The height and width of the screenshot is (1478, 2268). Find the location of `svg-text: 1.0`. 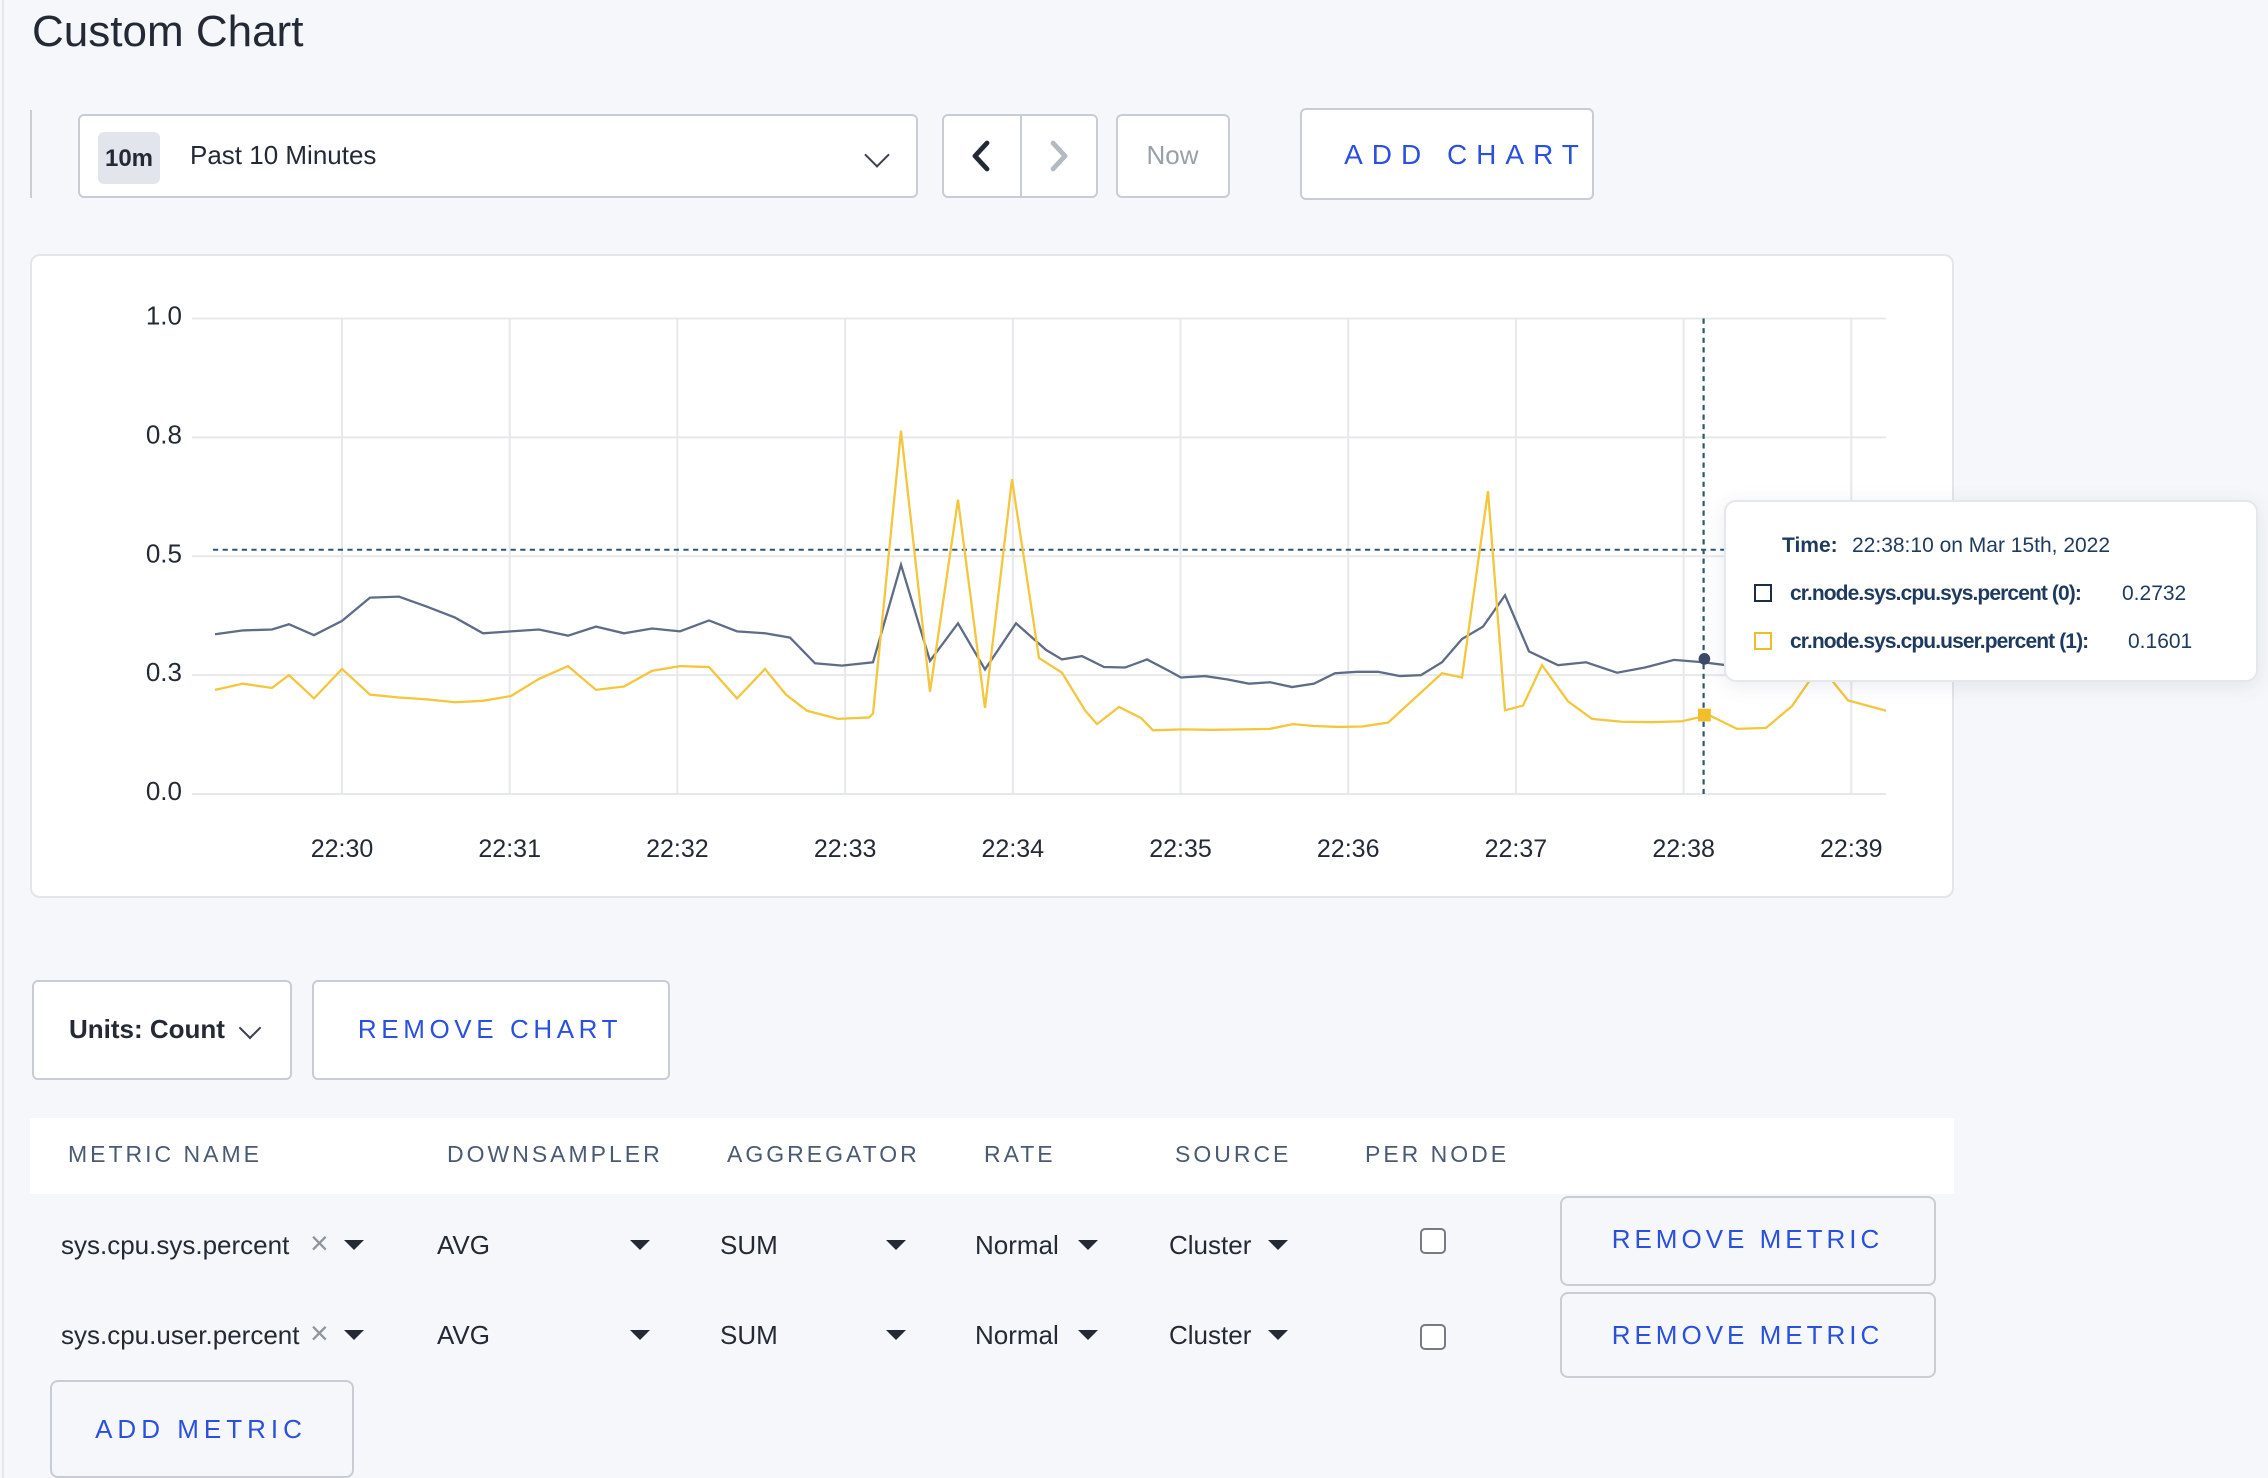

svg-text: 1.0 is located at coordinates (164, 315).